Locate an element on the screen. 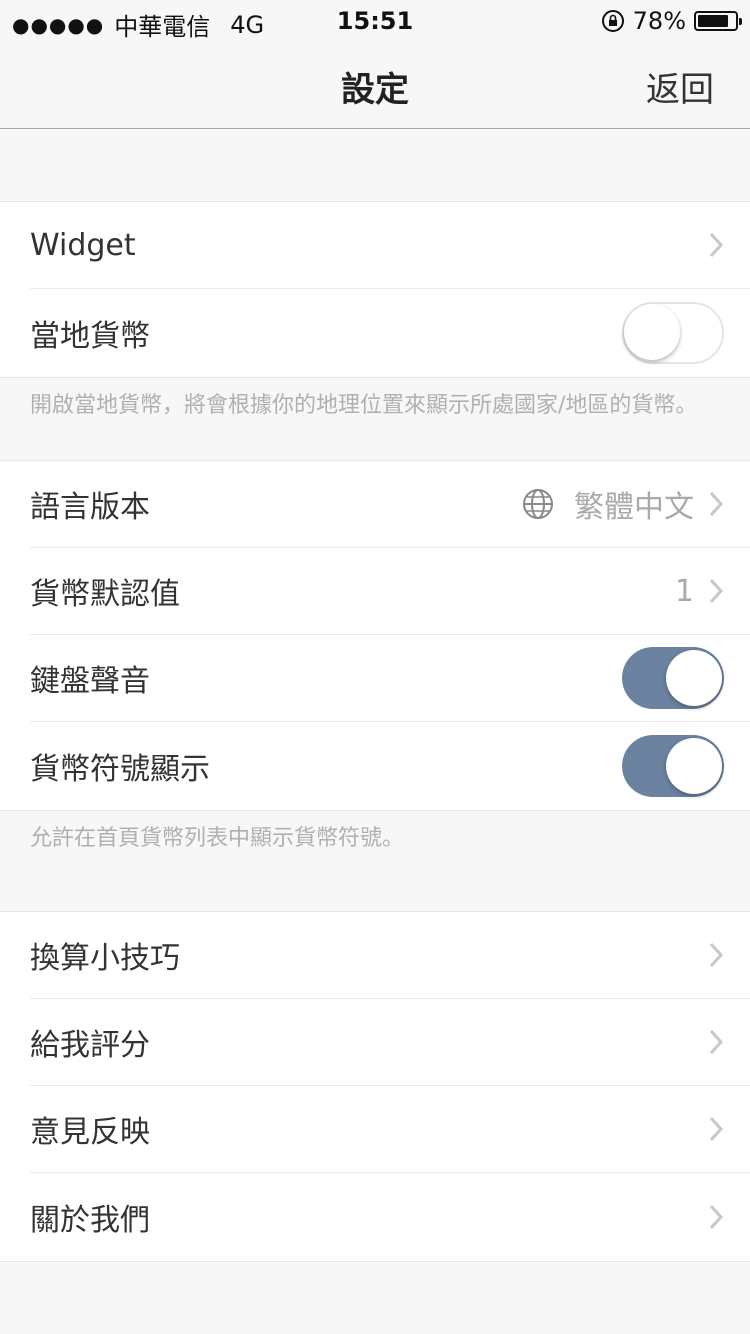 The height and width of the screenshot is (1334, 750). about-label: 關於我們 is located at coordinates (90, 1220).